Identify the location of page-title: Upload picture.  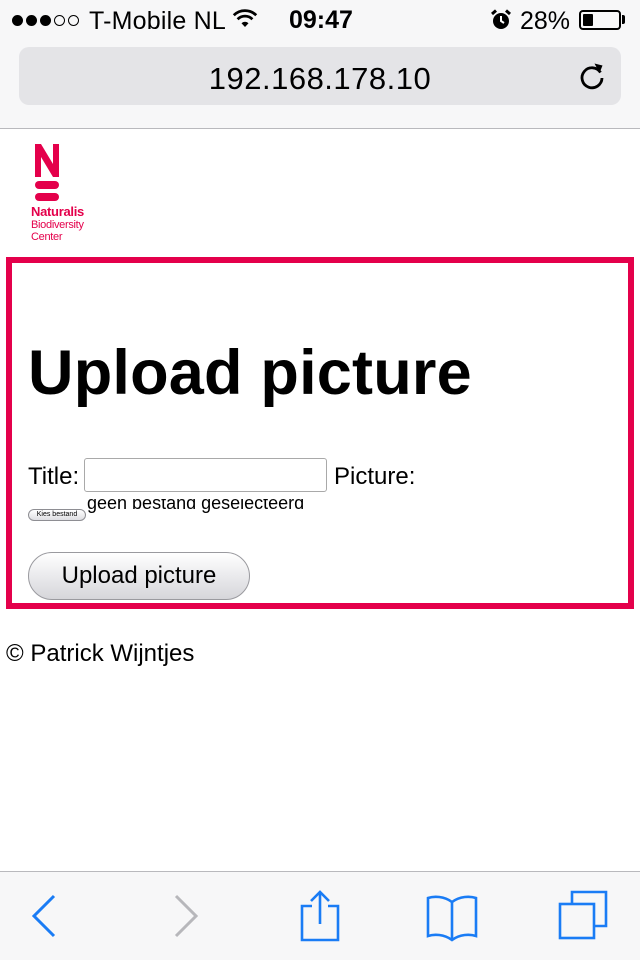
(250, 373).